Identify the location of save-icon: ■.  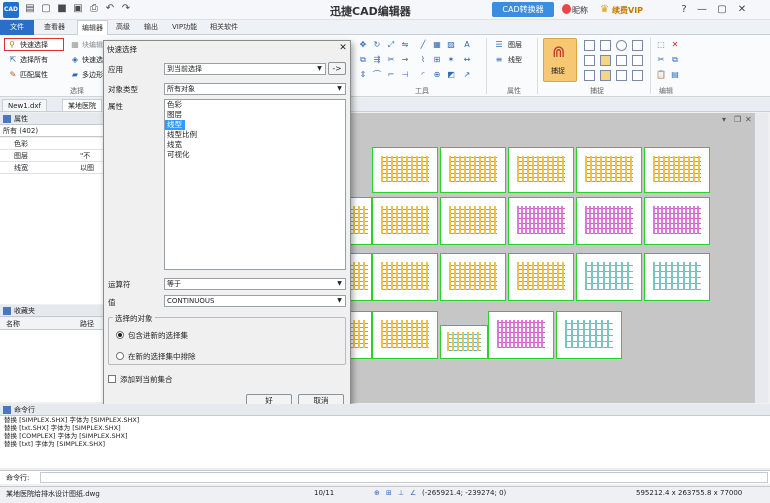
(62, 9).